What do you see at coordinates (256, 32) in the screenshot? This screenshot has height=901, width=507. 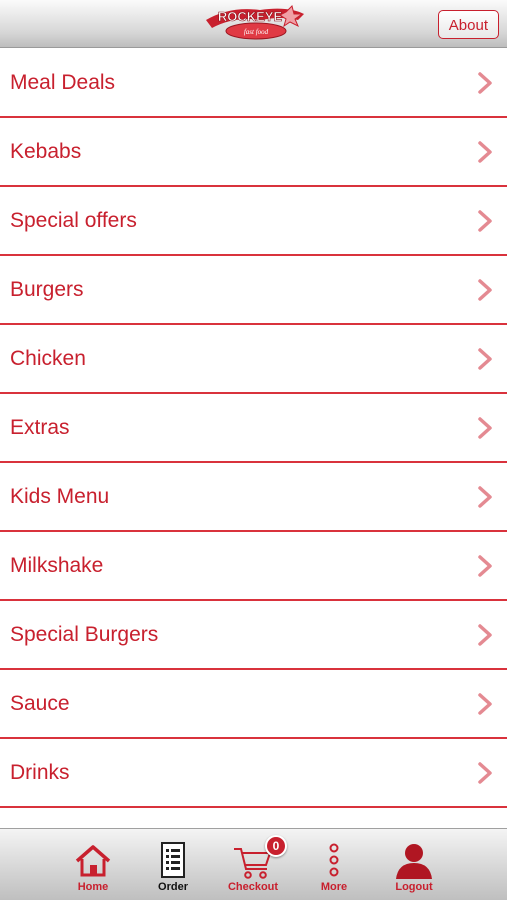 I see `svg-text: fast food` at bounding box center [256, 32].